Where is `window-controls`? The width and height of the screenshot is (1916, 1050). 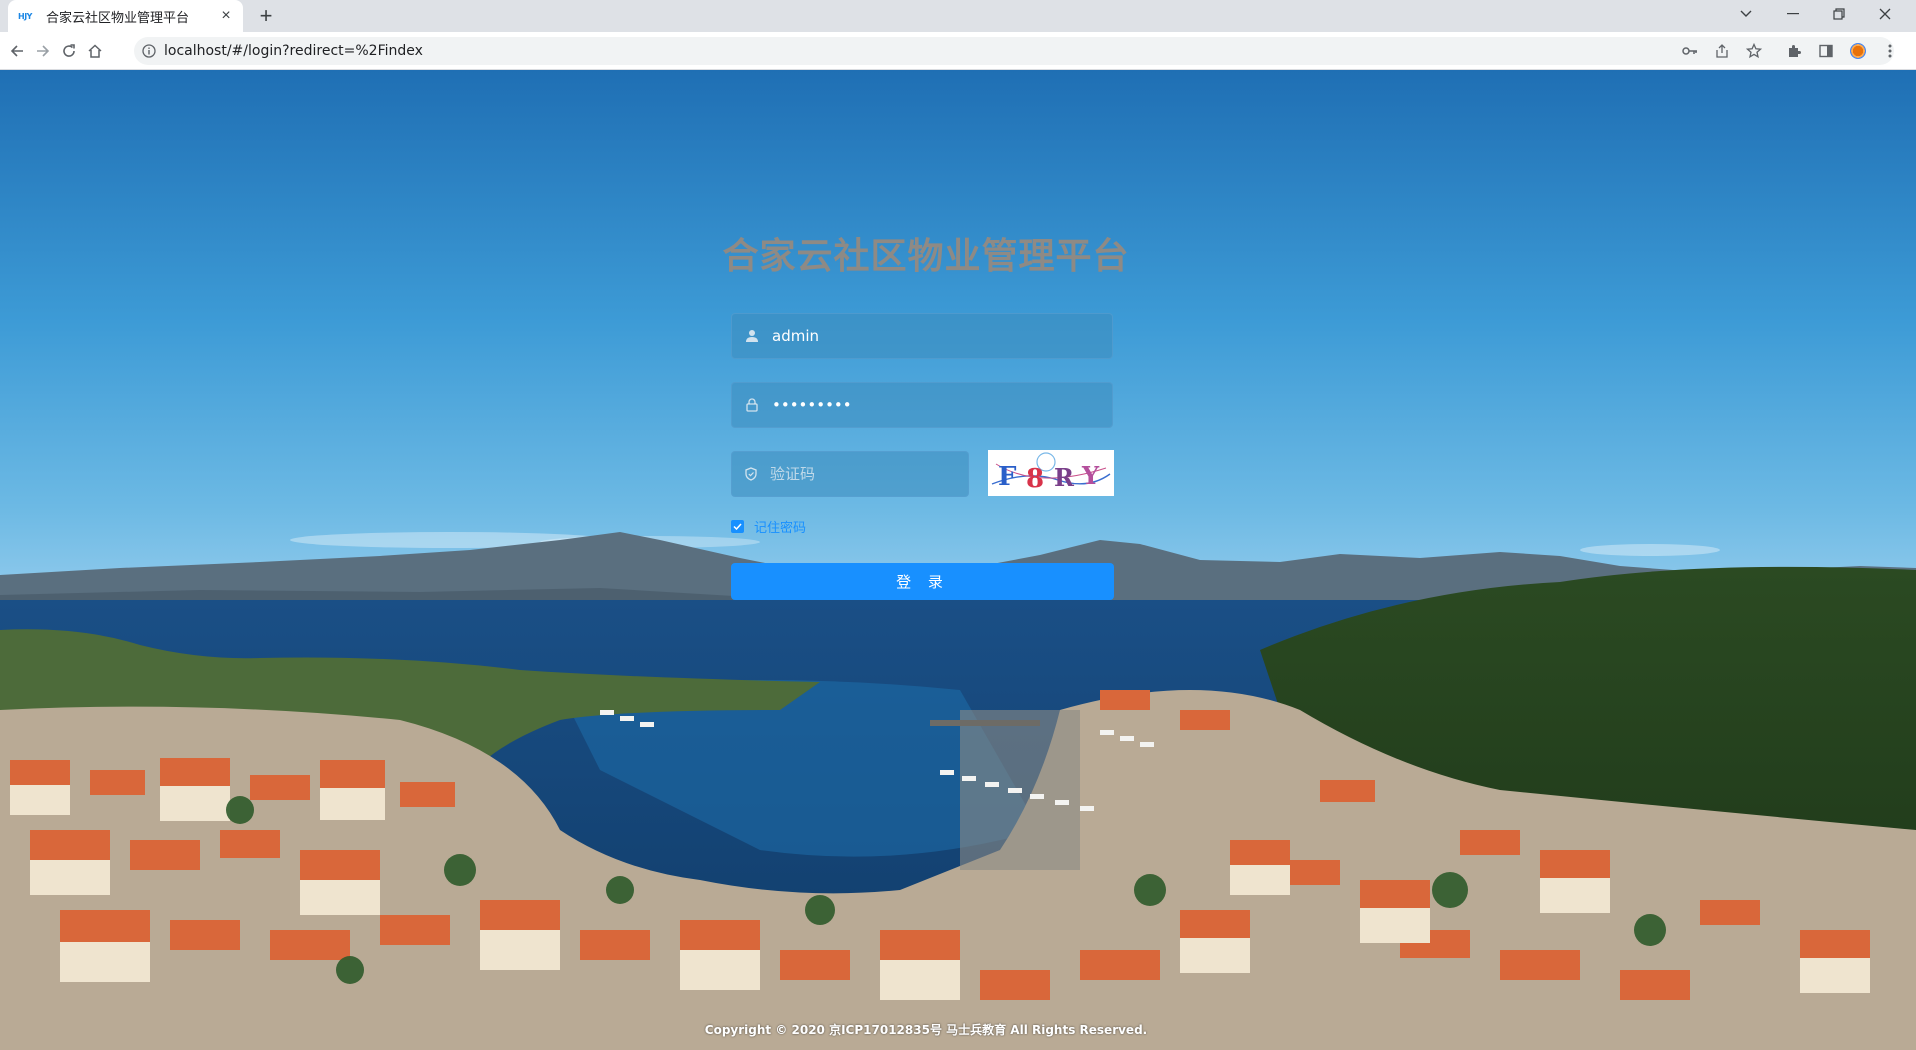
window-controls is located at coordinates (1820, 16).